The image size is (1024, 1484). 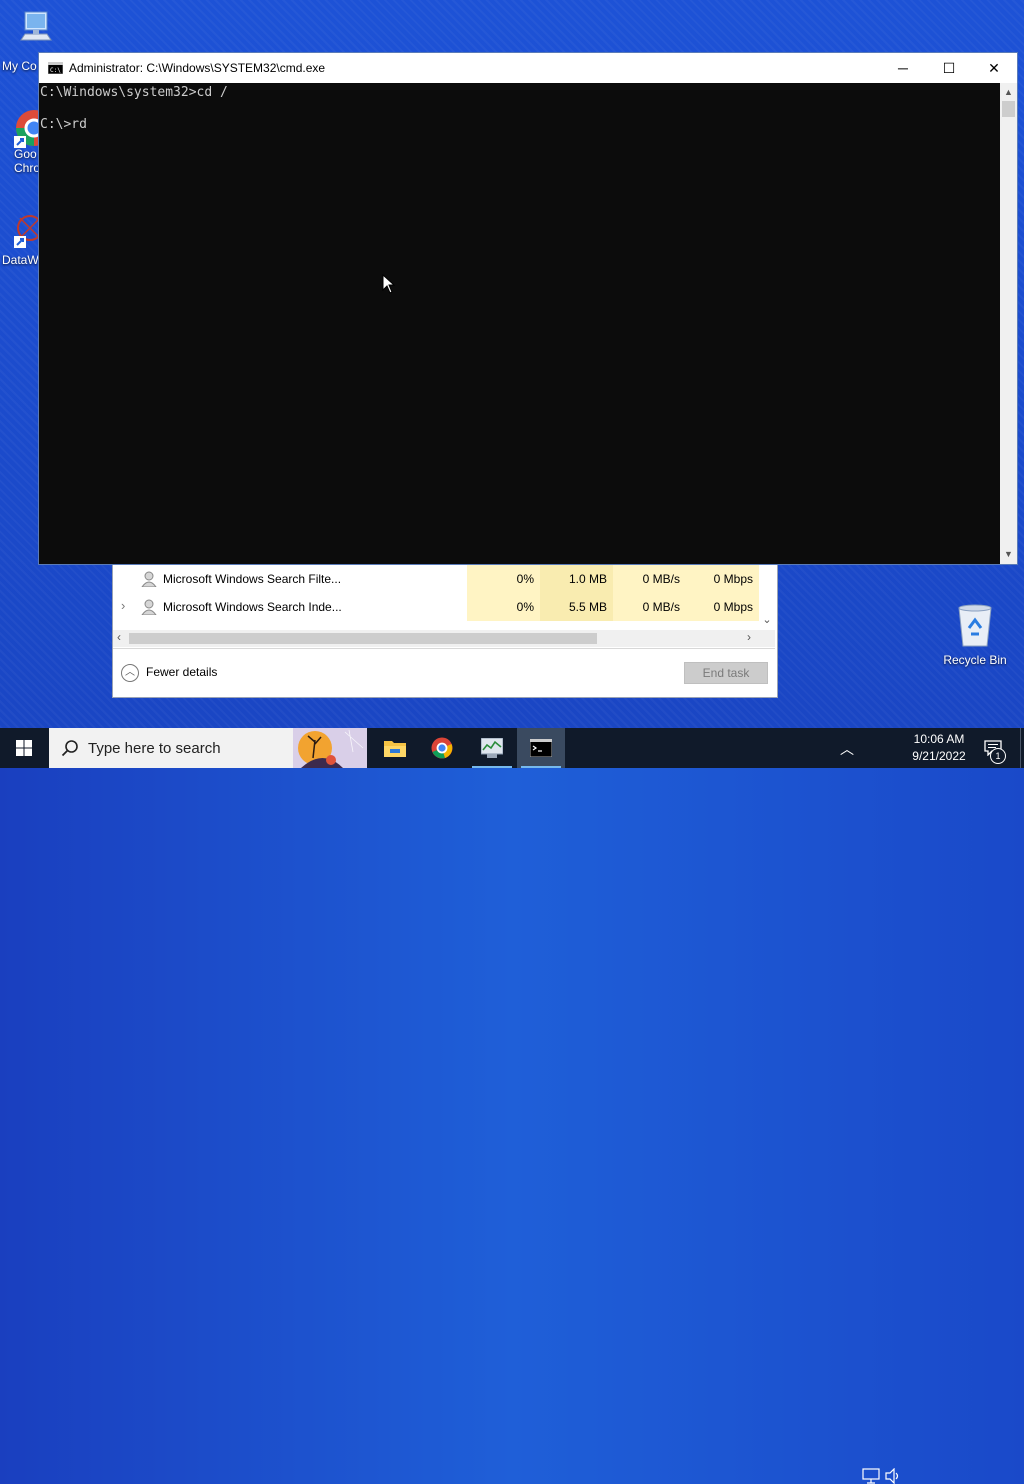 I want to click on memory-cell: 5.5 MB, so click(x=576, y=607).